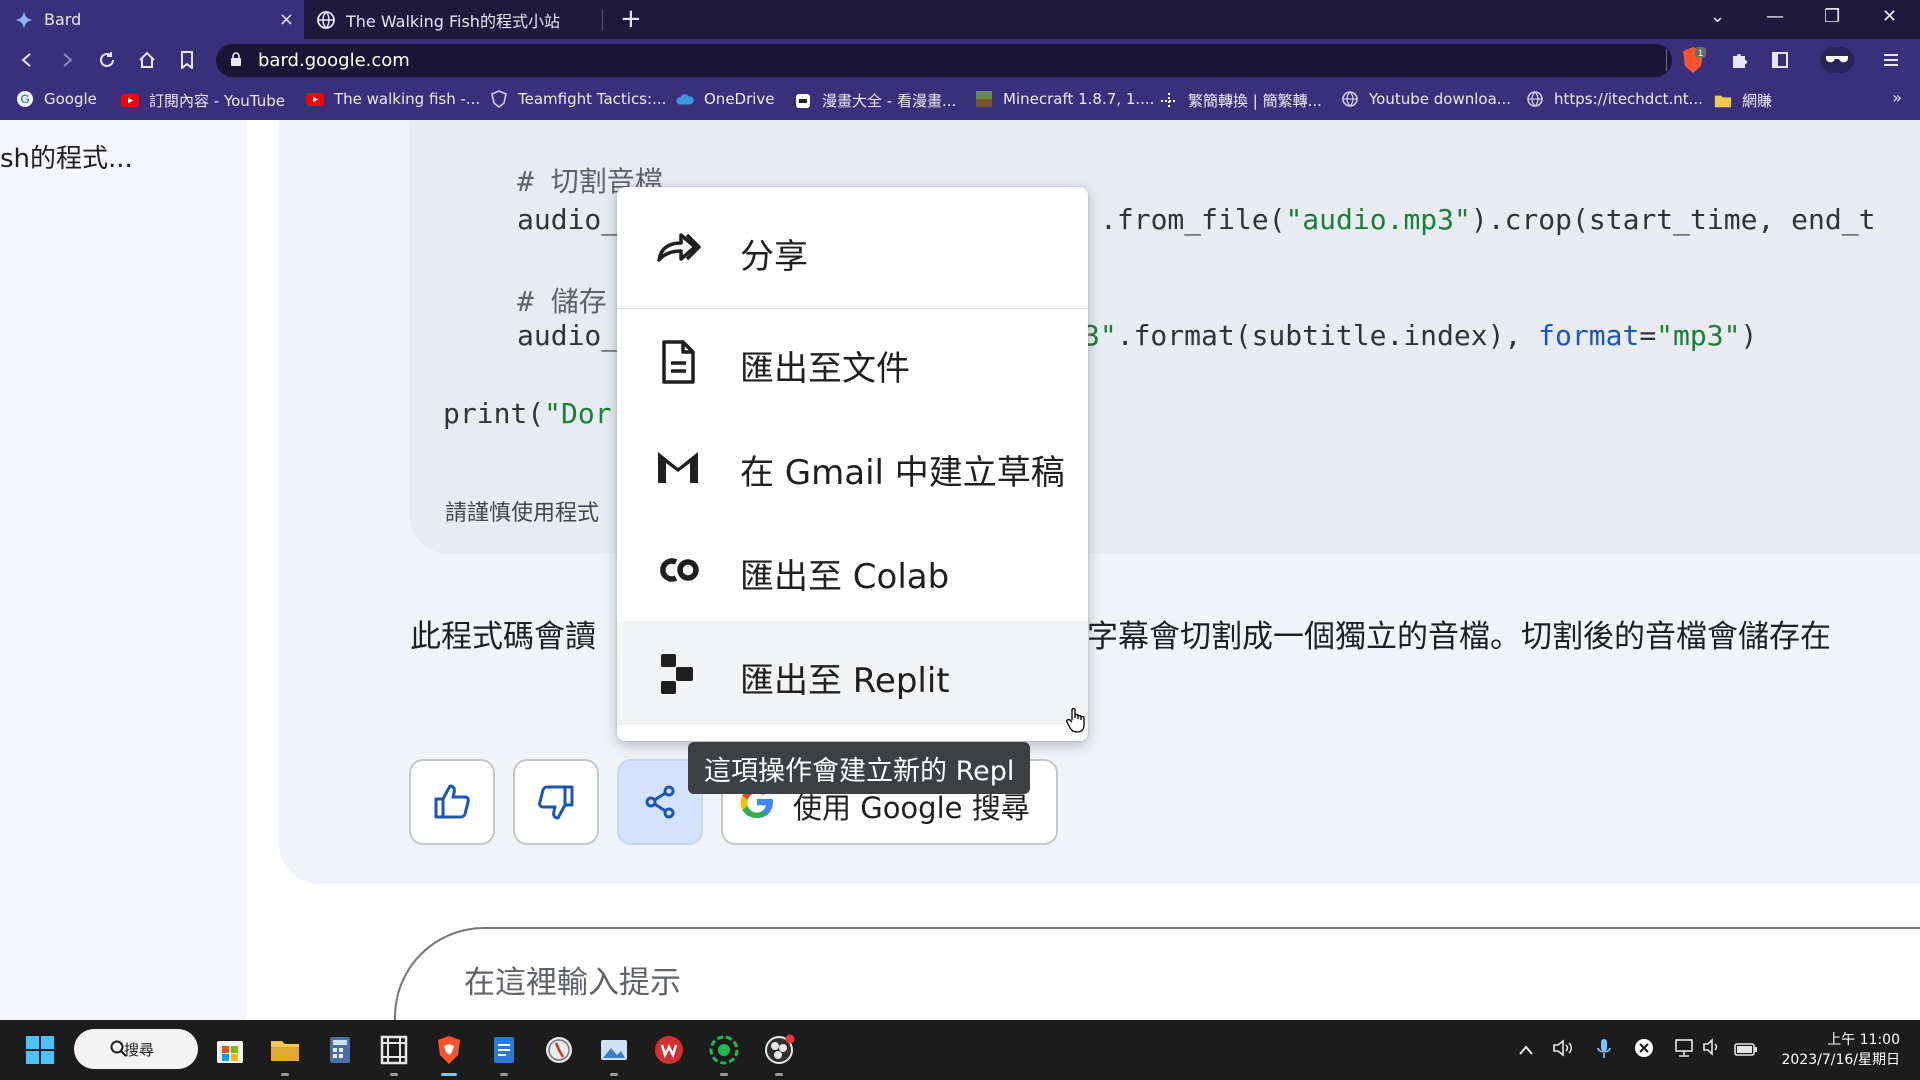 The image size is (1920, 1080). I want to click on tray-close-circle-icon, so click(1644, 1048).